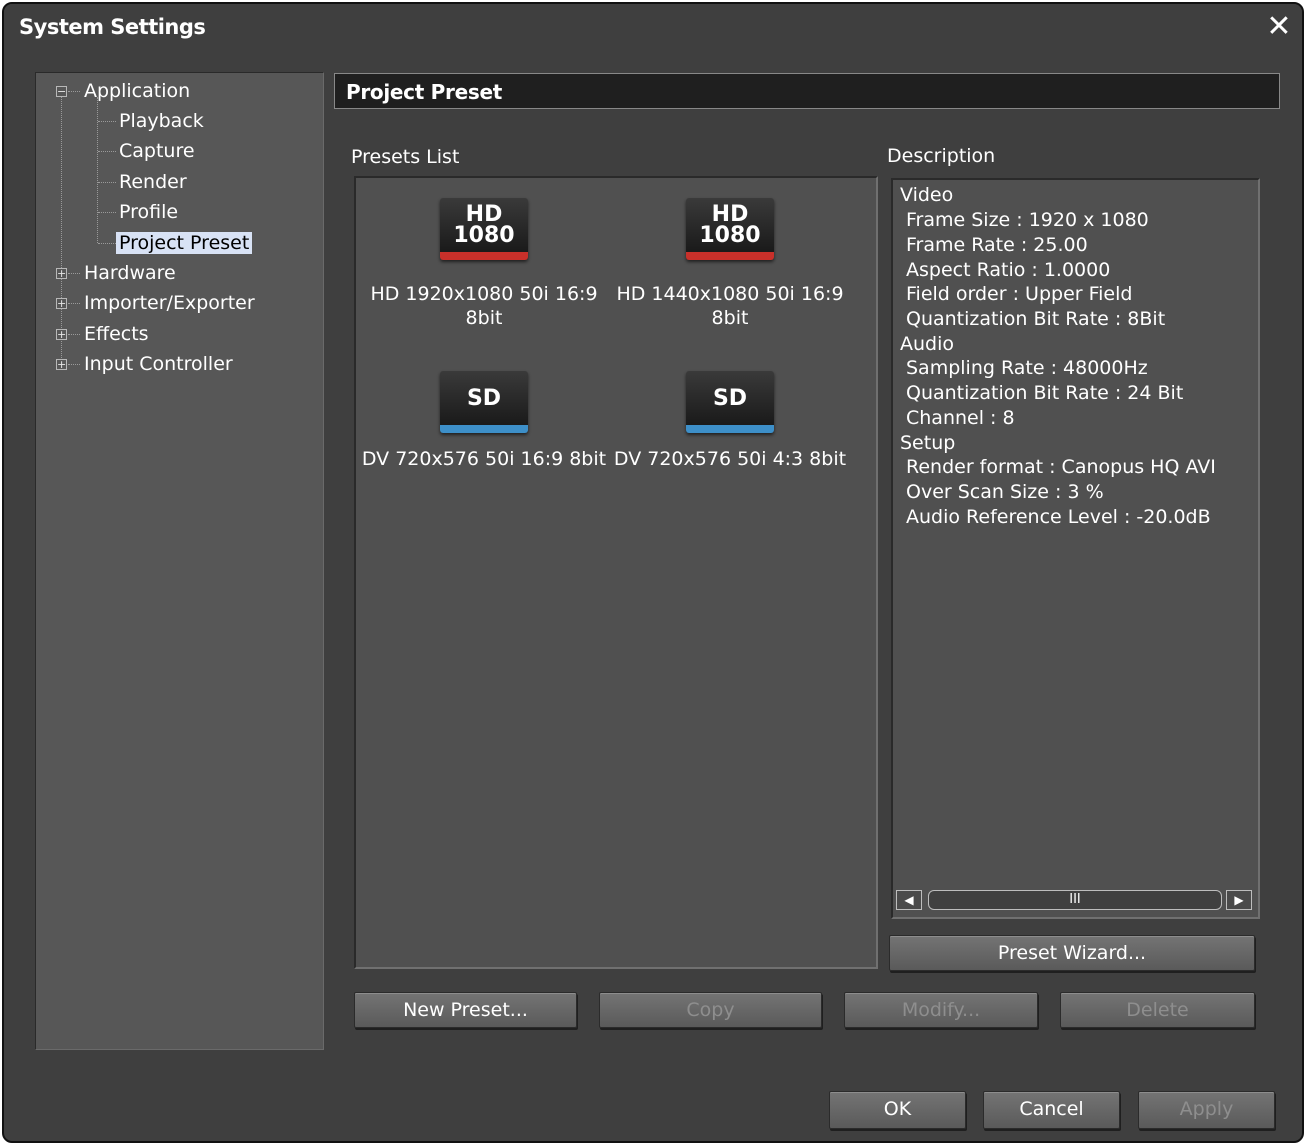 This screenshot has height=1145, width=1308. What do you see at coordinates (807, 91) in the screenshot?
I see `panel-header: Project Preset` at bounding box center [807, 91].